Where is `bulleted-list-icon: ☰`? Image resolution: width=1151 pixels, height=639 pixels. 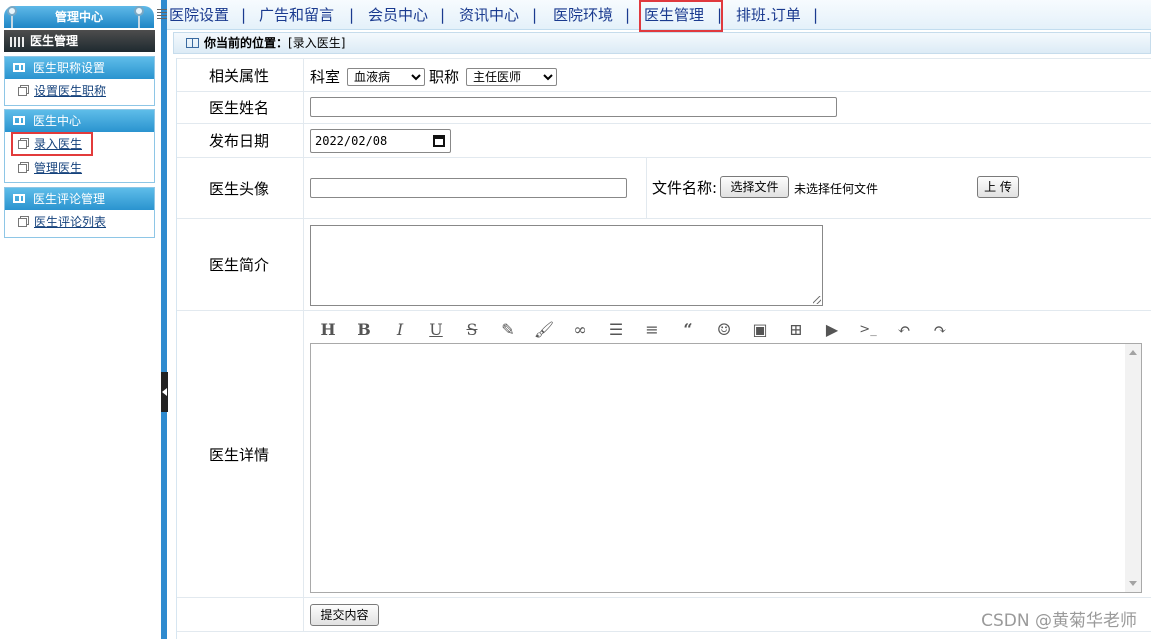 bulleted-list-icon: ☰ is located at coordinates (616, 330).